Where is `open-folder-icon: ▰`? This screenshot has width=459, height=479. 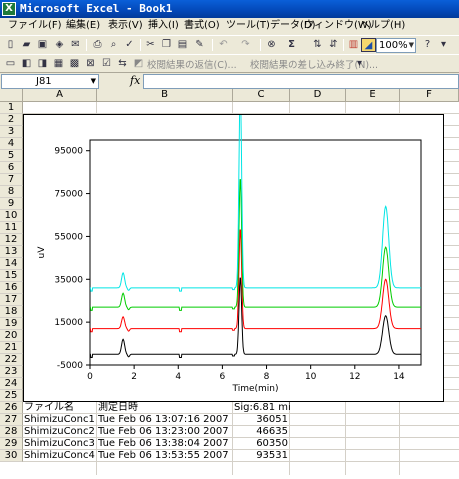 open-folder-icon: ▰ is located at coordinates (26, 45).